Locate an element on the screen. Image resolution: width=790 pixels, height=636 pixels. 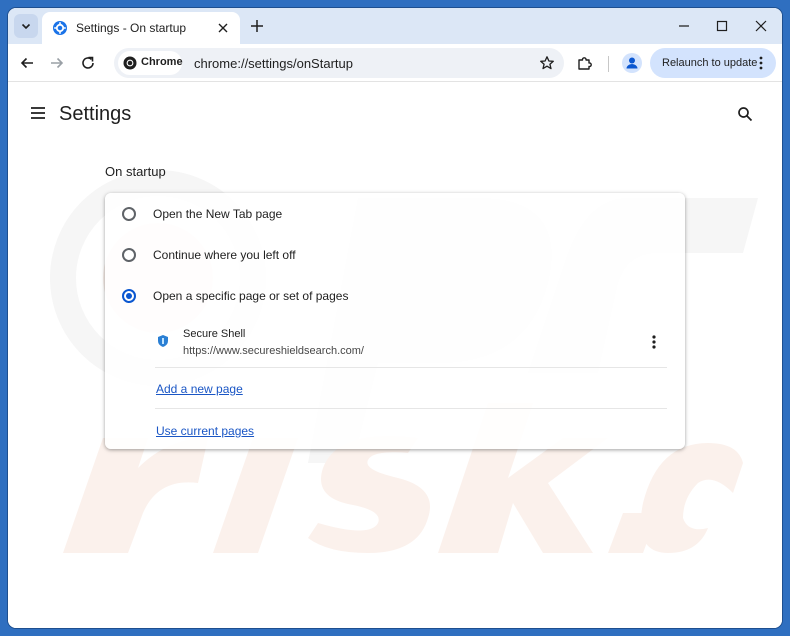
use-current-pages-link: Use current pages is located at coordinates (205, 431).